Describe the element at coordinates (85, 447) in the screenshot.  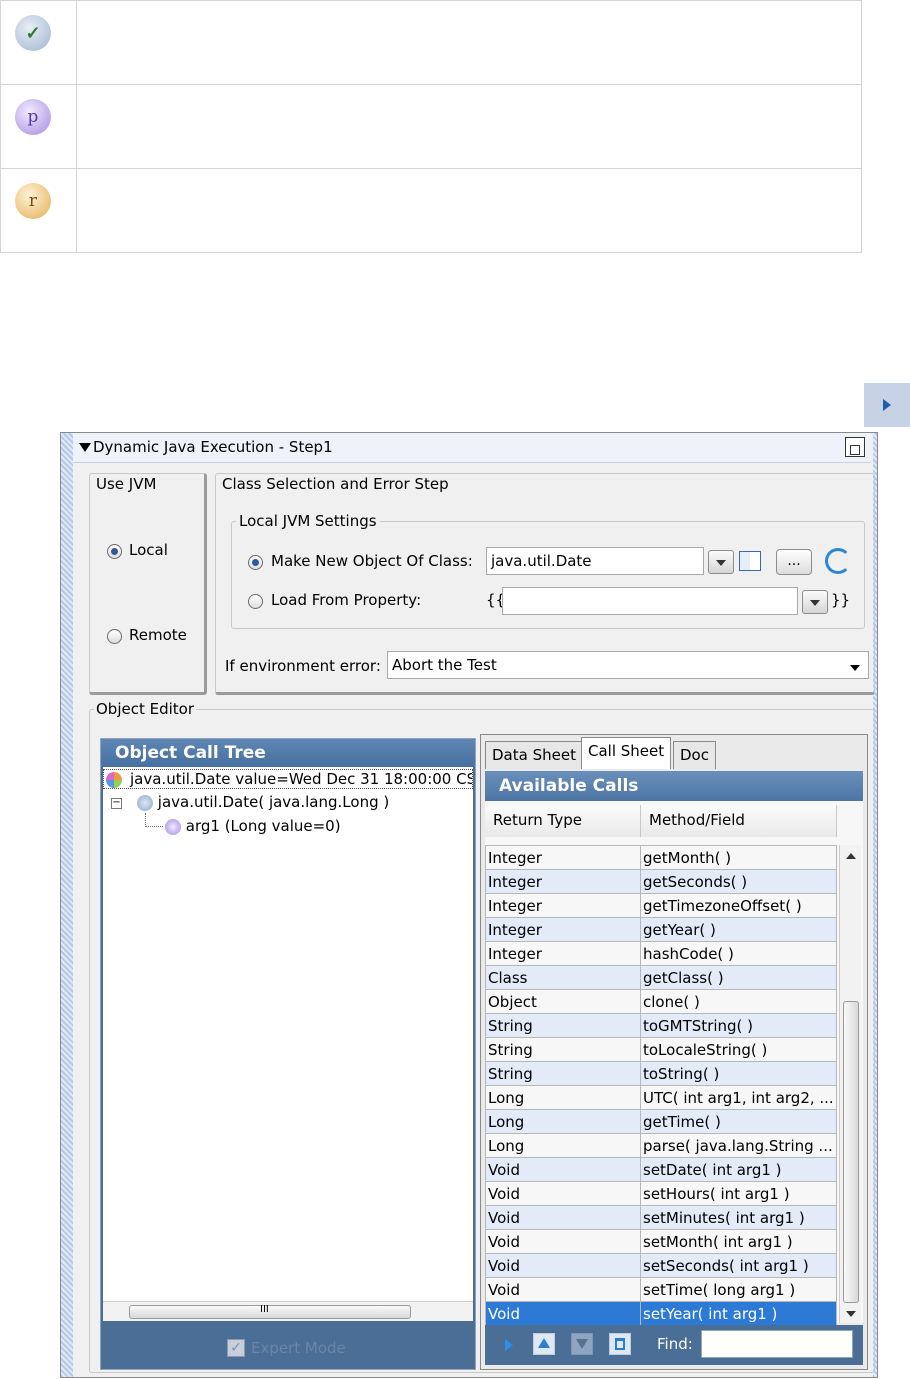
I see `collapse-triangle-icon` at that location.